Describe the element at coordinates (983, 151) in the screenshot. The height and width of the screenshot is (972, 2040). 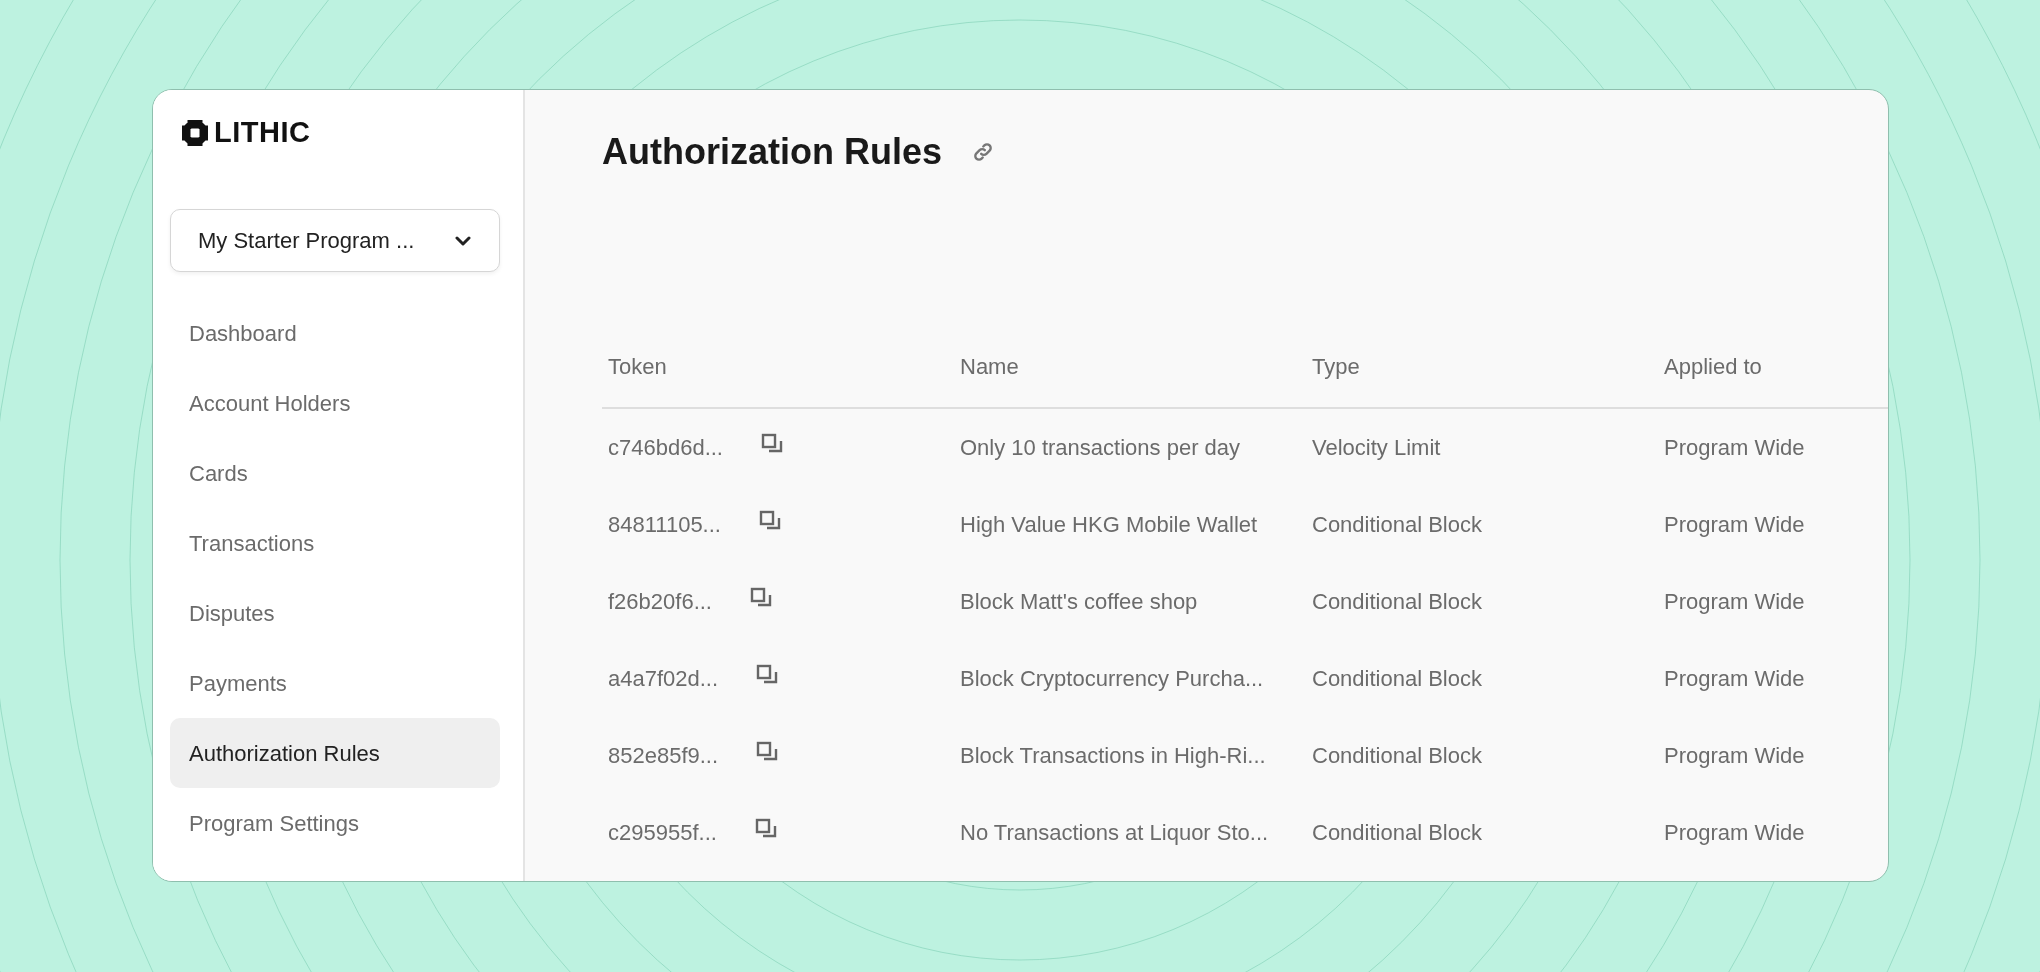
I see `link-icon` at that location.